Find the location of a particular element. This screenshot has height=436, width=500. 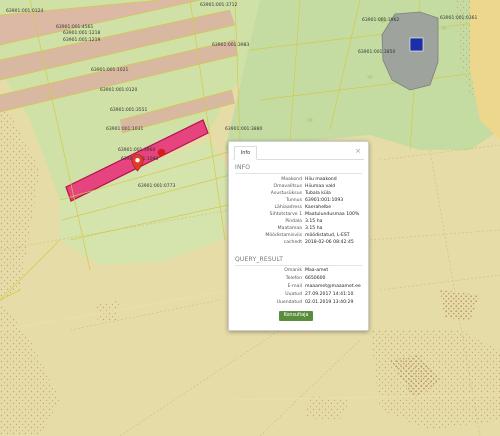

info-row: Omavalitsus Hiiumaa vald is located at coordinates (298, 186).